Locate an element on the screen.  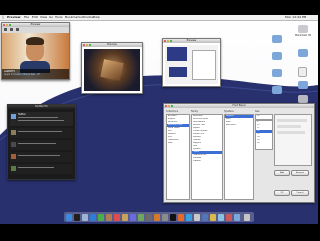
window-title: Font Panel is located at coordinates (239, 105).